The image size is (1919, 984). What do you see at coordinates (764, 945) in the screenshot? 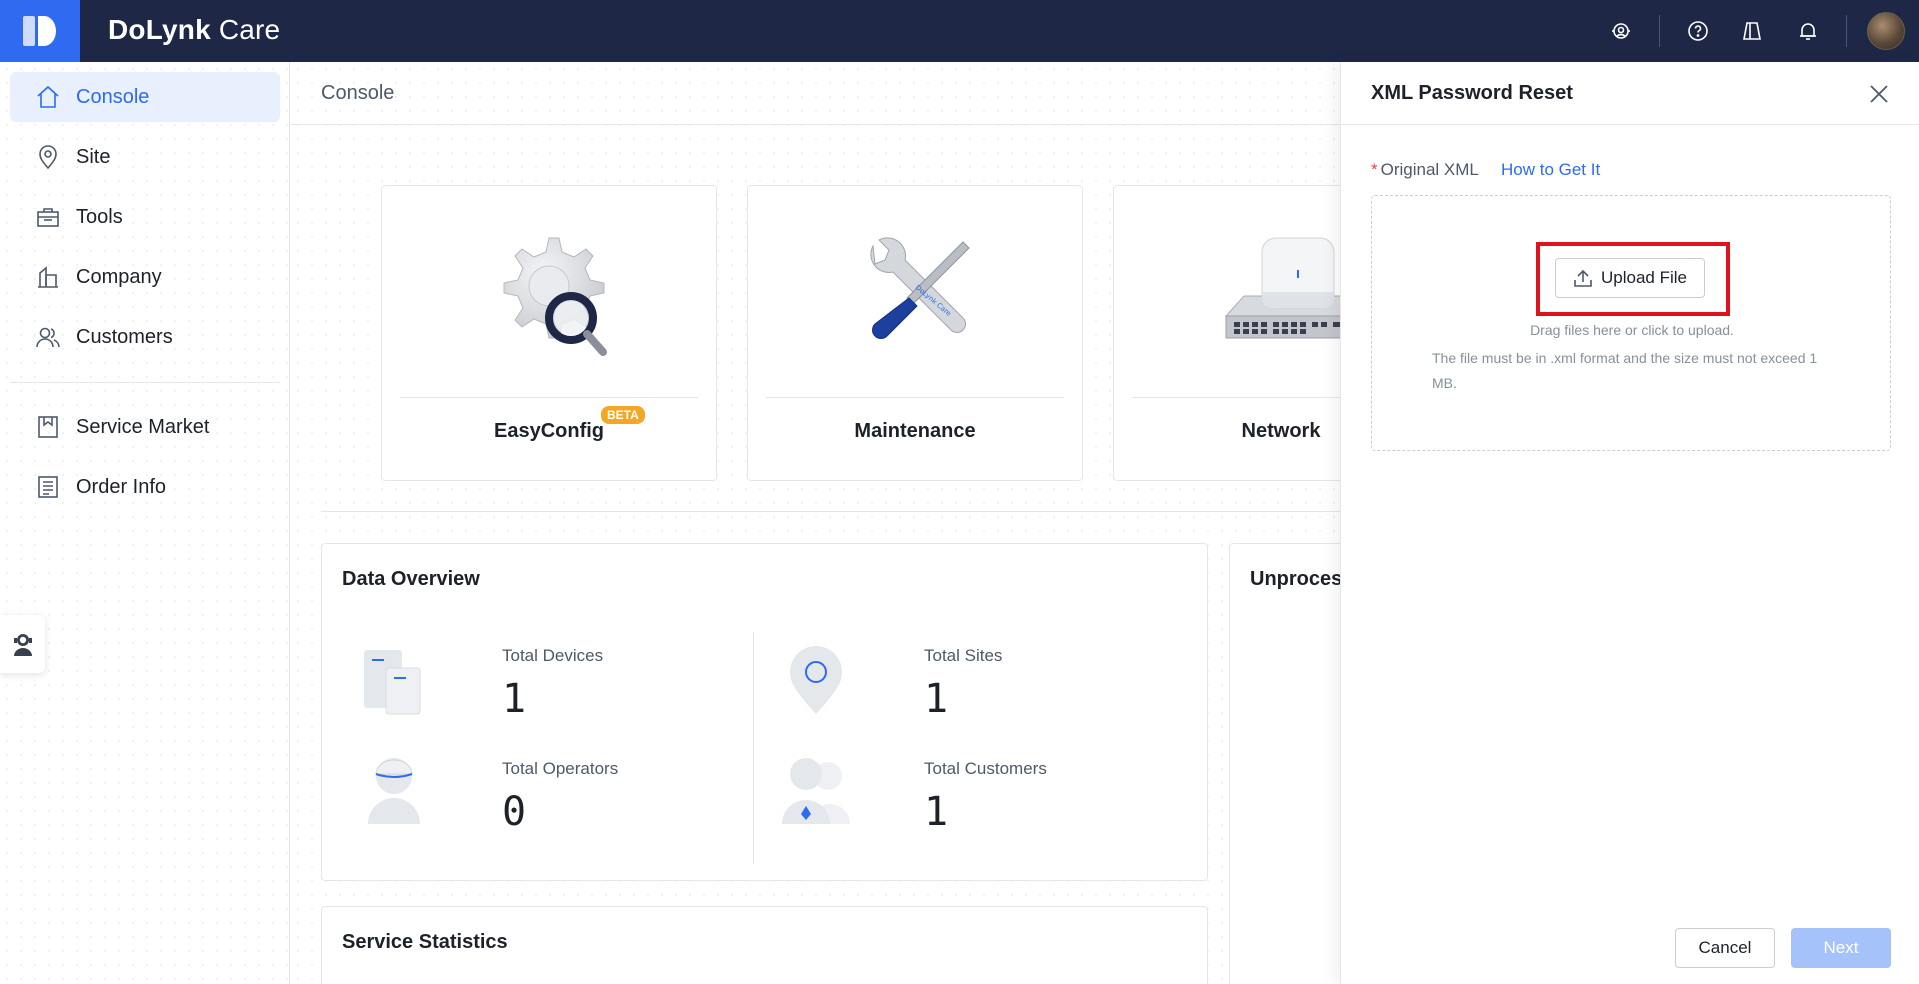
I see `service-statistics-card: Service Statistics` at bounding box center [764, 945].